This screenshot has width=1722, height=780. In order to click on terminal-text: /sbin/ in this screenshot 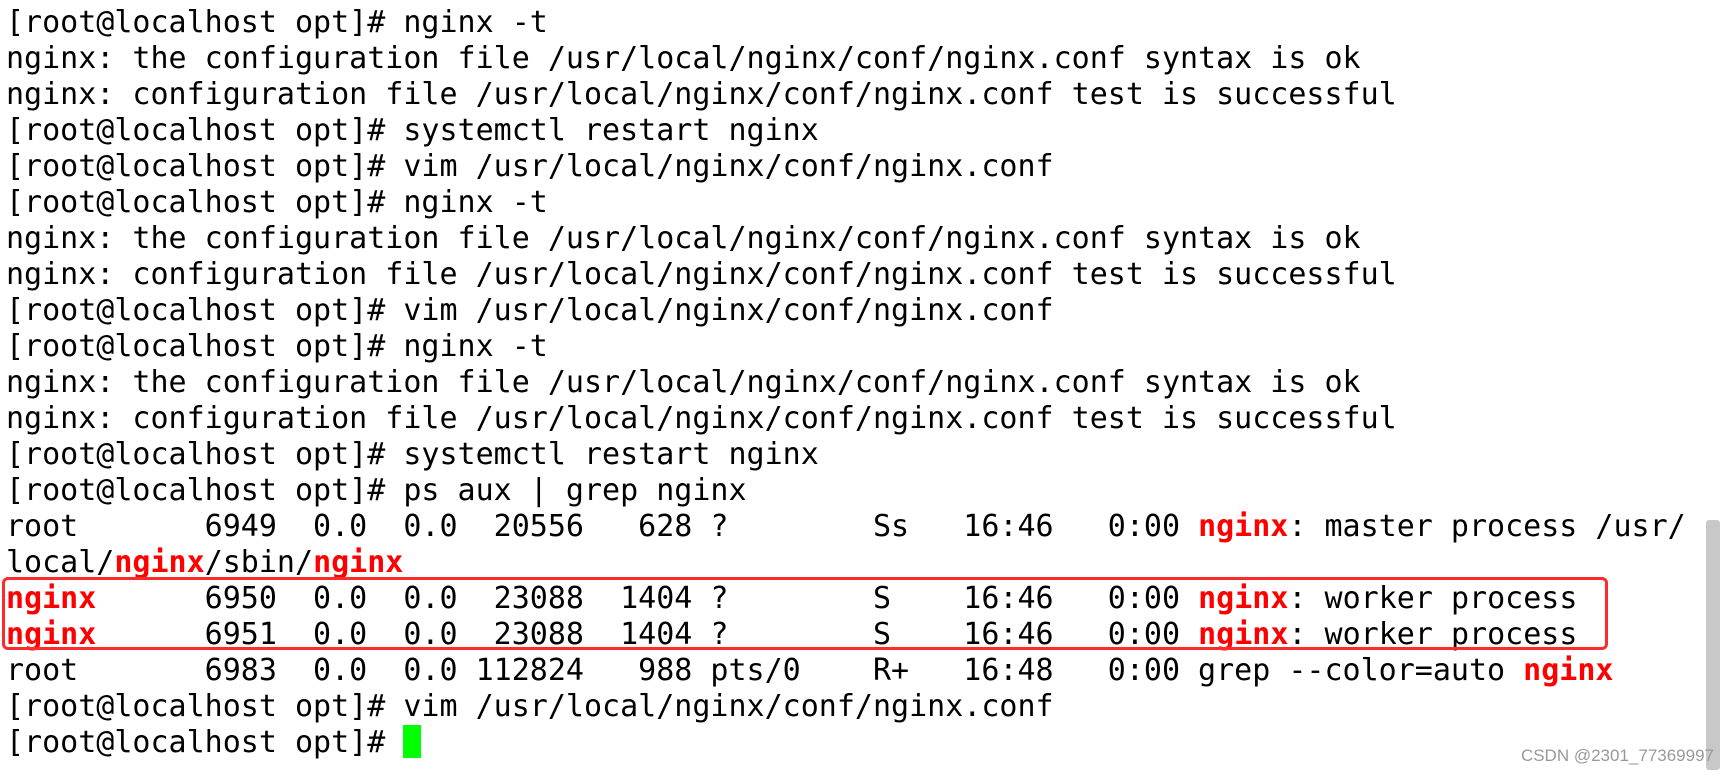, I will do `click(259, 562)`.